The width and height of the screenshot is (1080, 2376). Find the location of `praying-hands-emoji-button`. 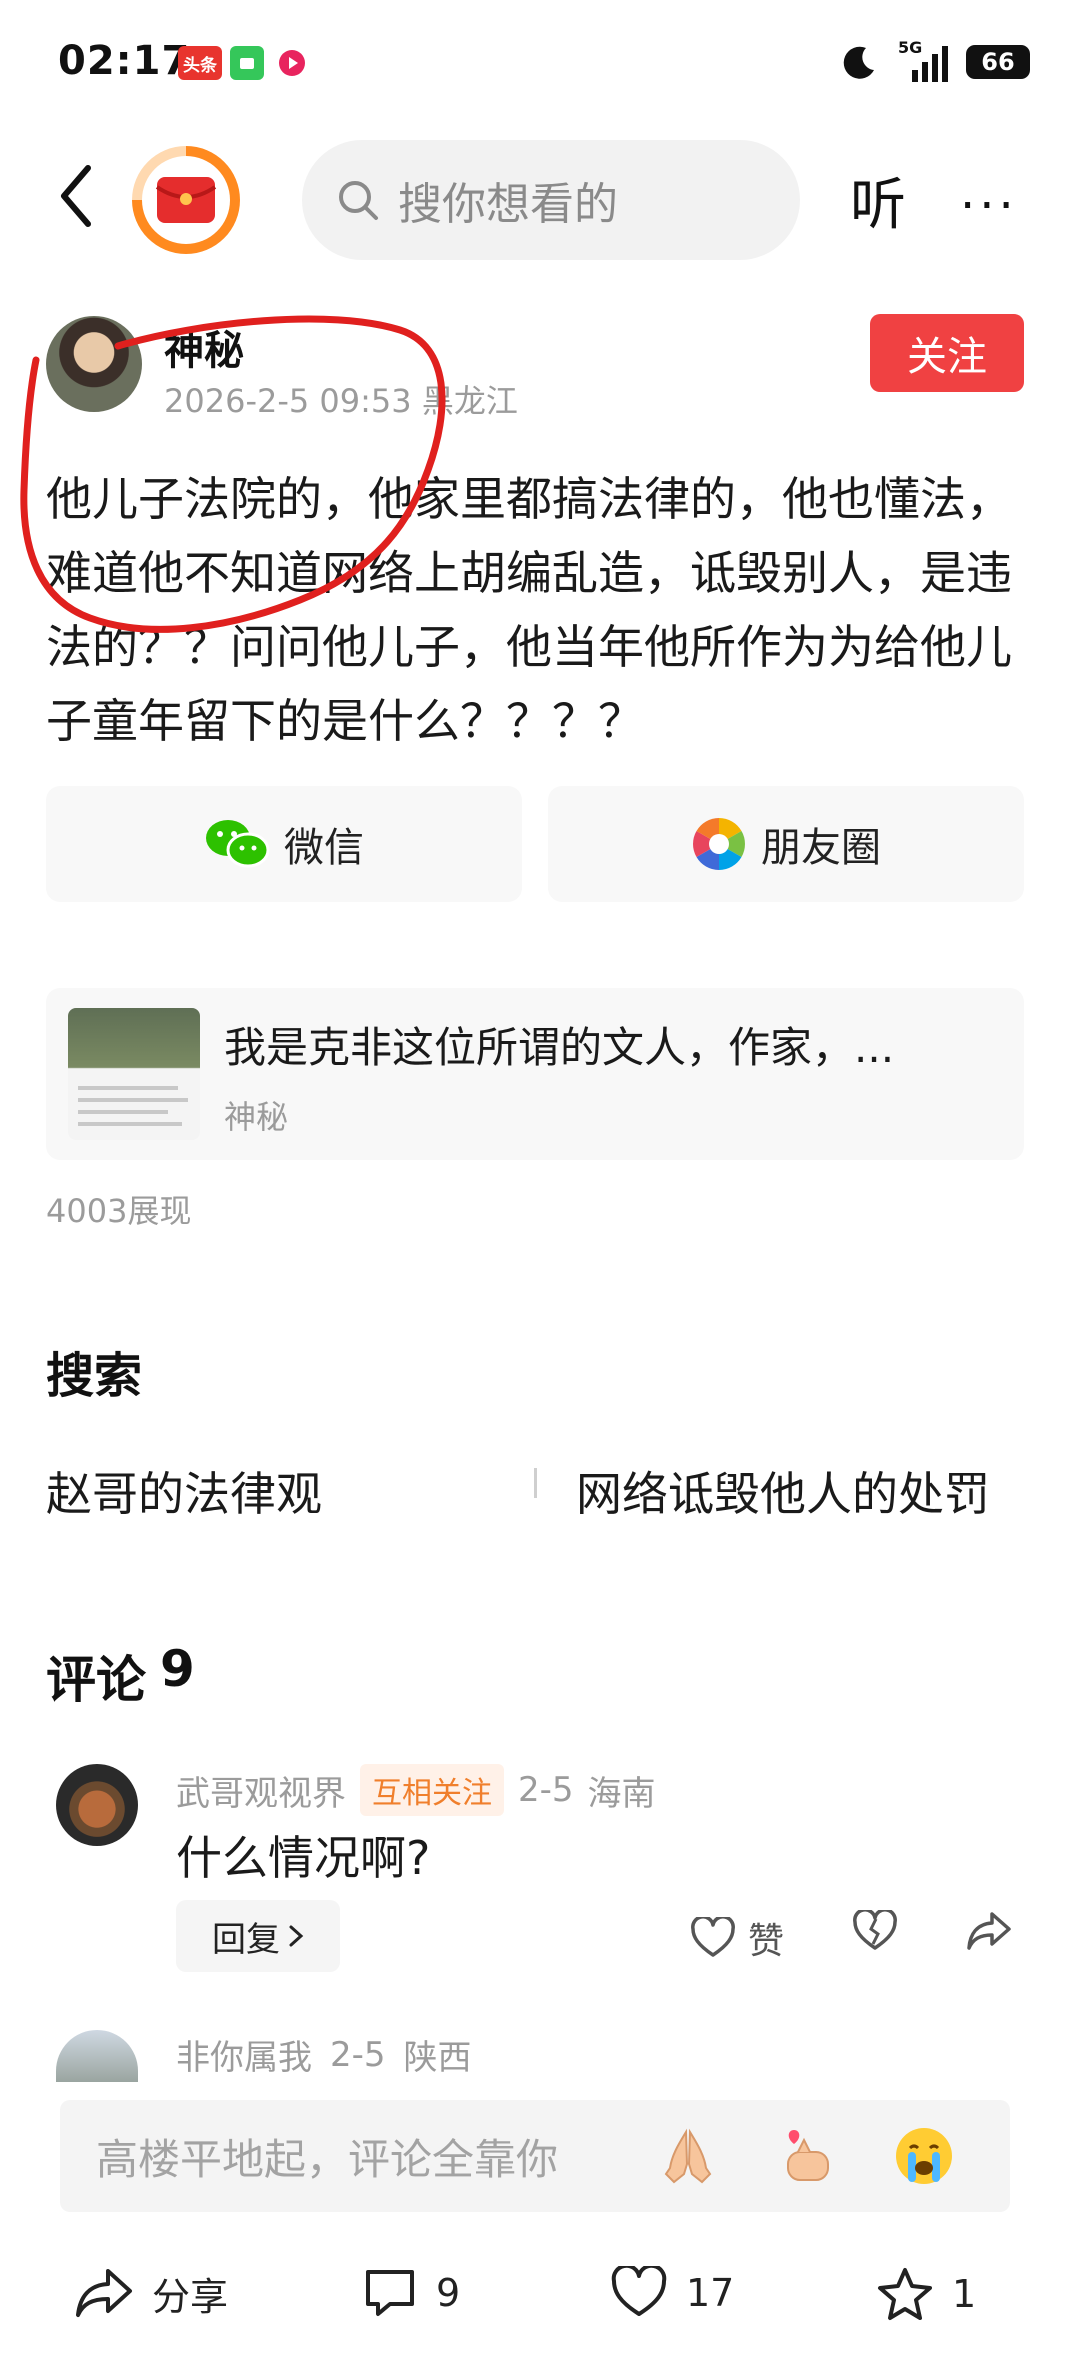

praying-hands-emoji-button is located at coordinates (688, 2156).